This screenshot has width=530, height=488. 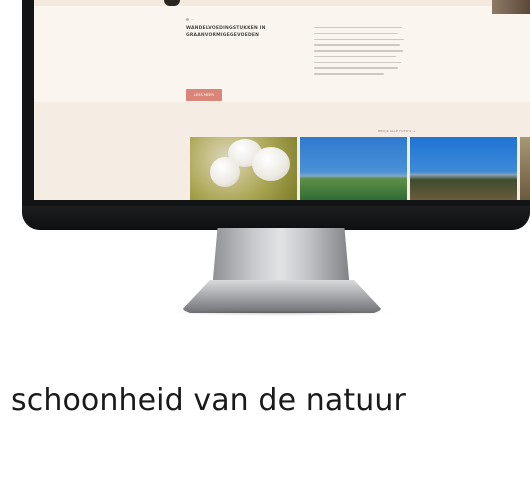 I want to click on website-meta: —, so click(x=190, y=19).